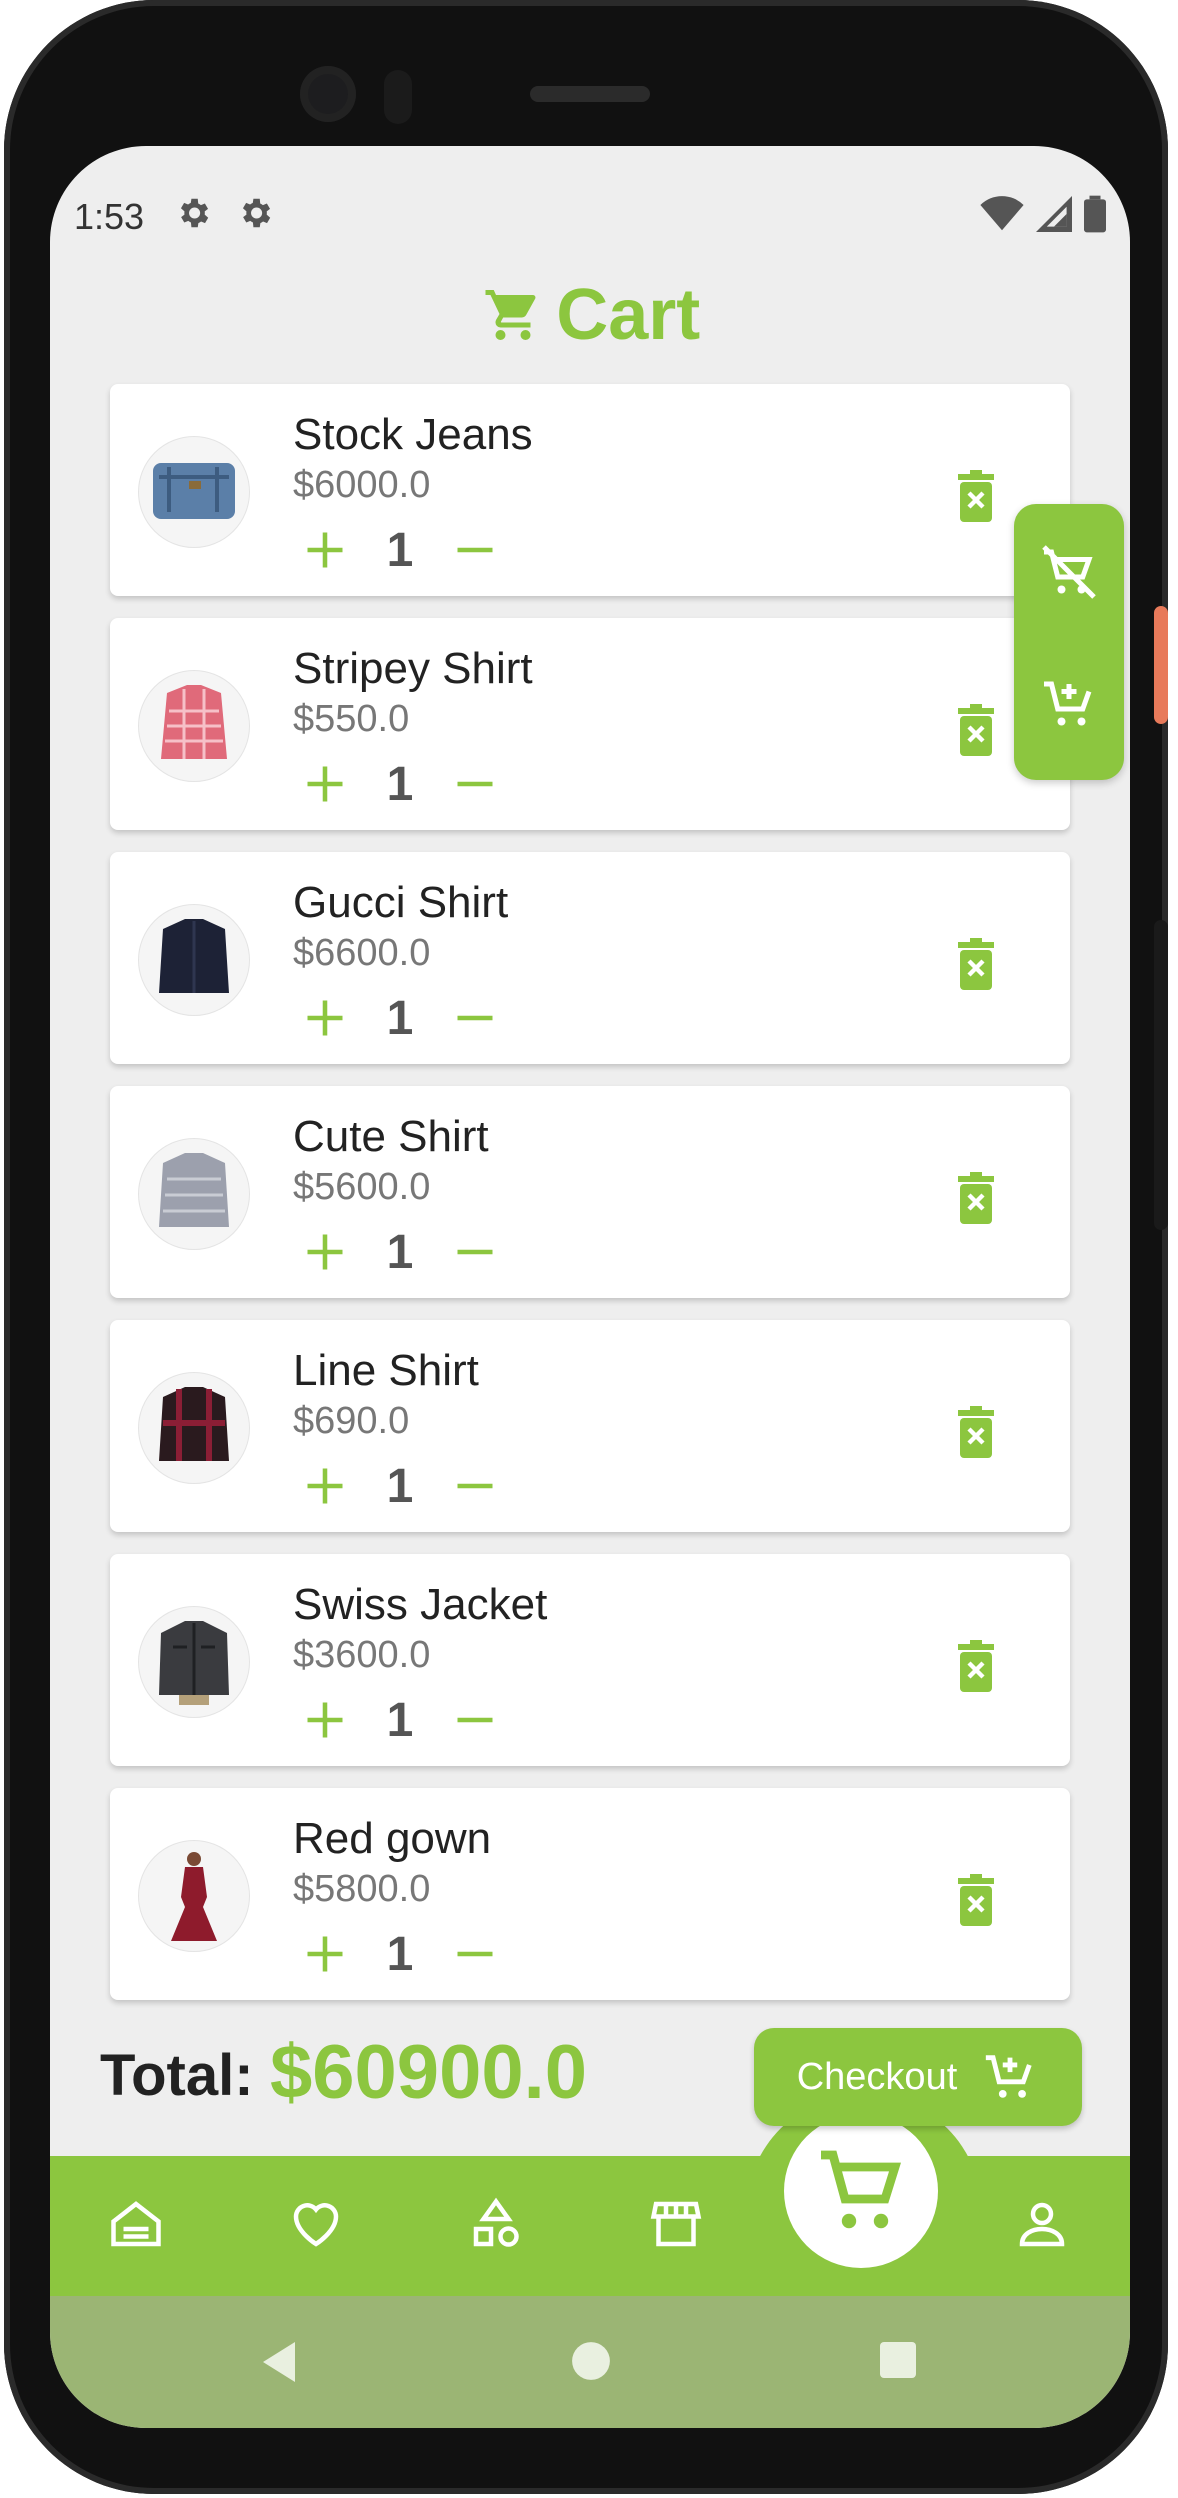  Describe the element at coordinates (1069, 572) in the screenshot. I see `clear-cart-icon` at that location.